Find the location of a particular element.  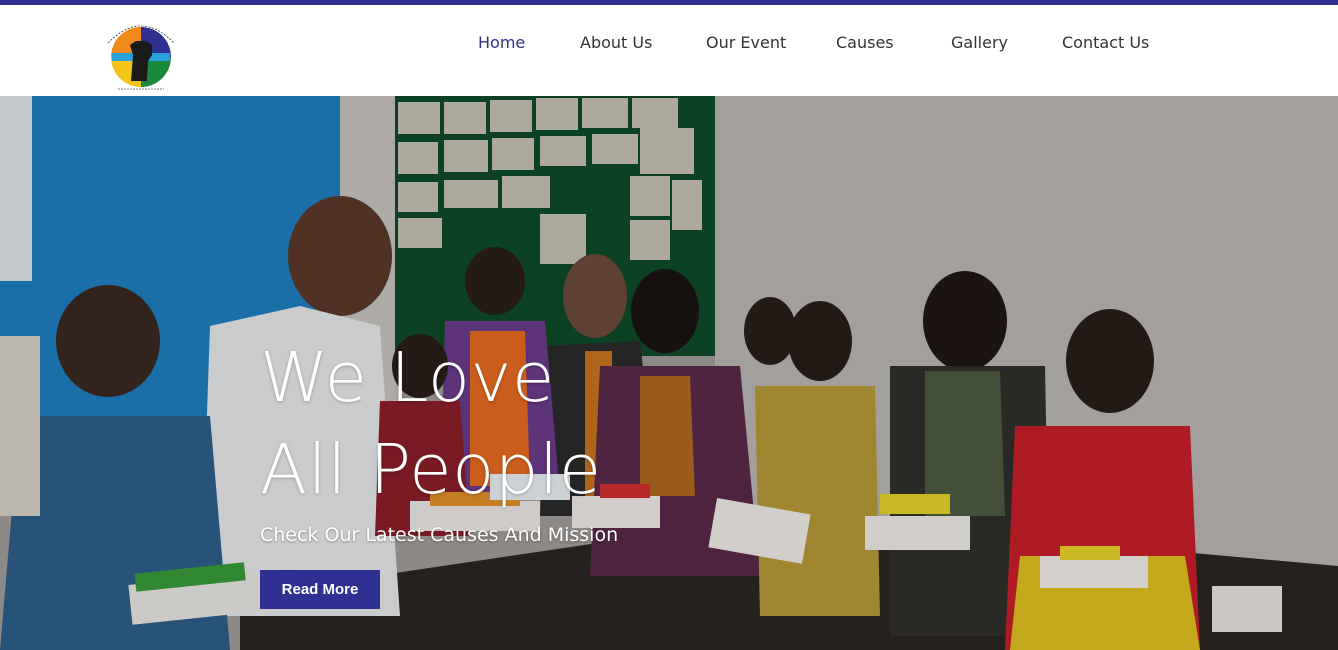

hero-subtitle: Check Our Latest Causes And Mission is located at coordinates (439, 535).